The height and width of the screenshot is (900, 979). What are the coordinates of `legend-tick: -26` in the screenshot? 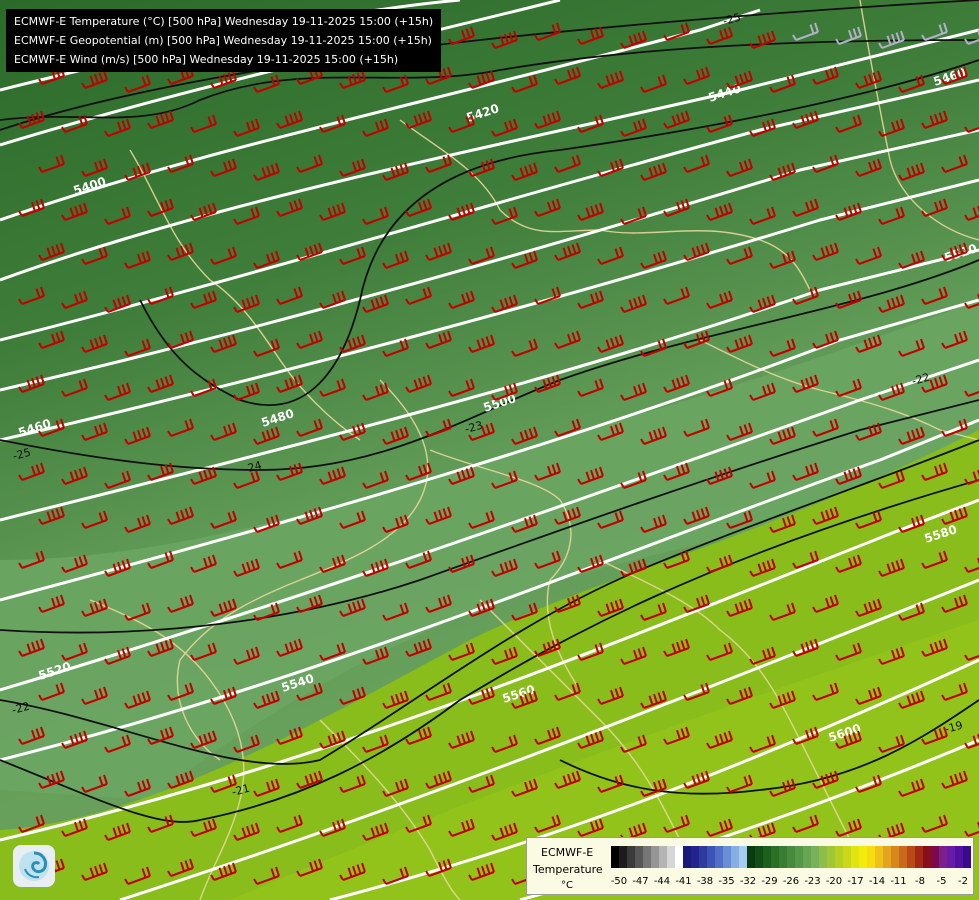 It's located at (791, 881).